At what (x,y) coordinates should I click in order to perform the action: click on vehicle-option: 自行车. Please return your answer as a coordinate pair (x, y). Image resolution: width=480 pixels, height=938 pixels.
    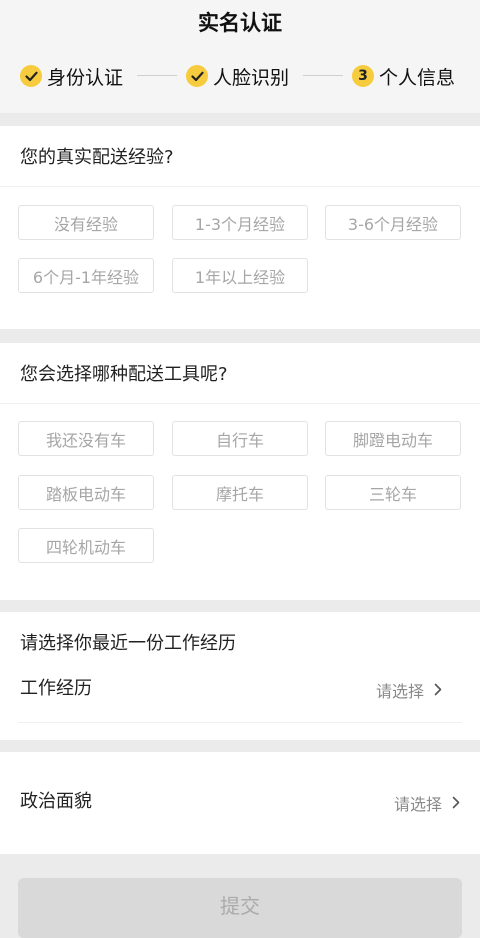
    Looking at the image, I should click on (240, 438).